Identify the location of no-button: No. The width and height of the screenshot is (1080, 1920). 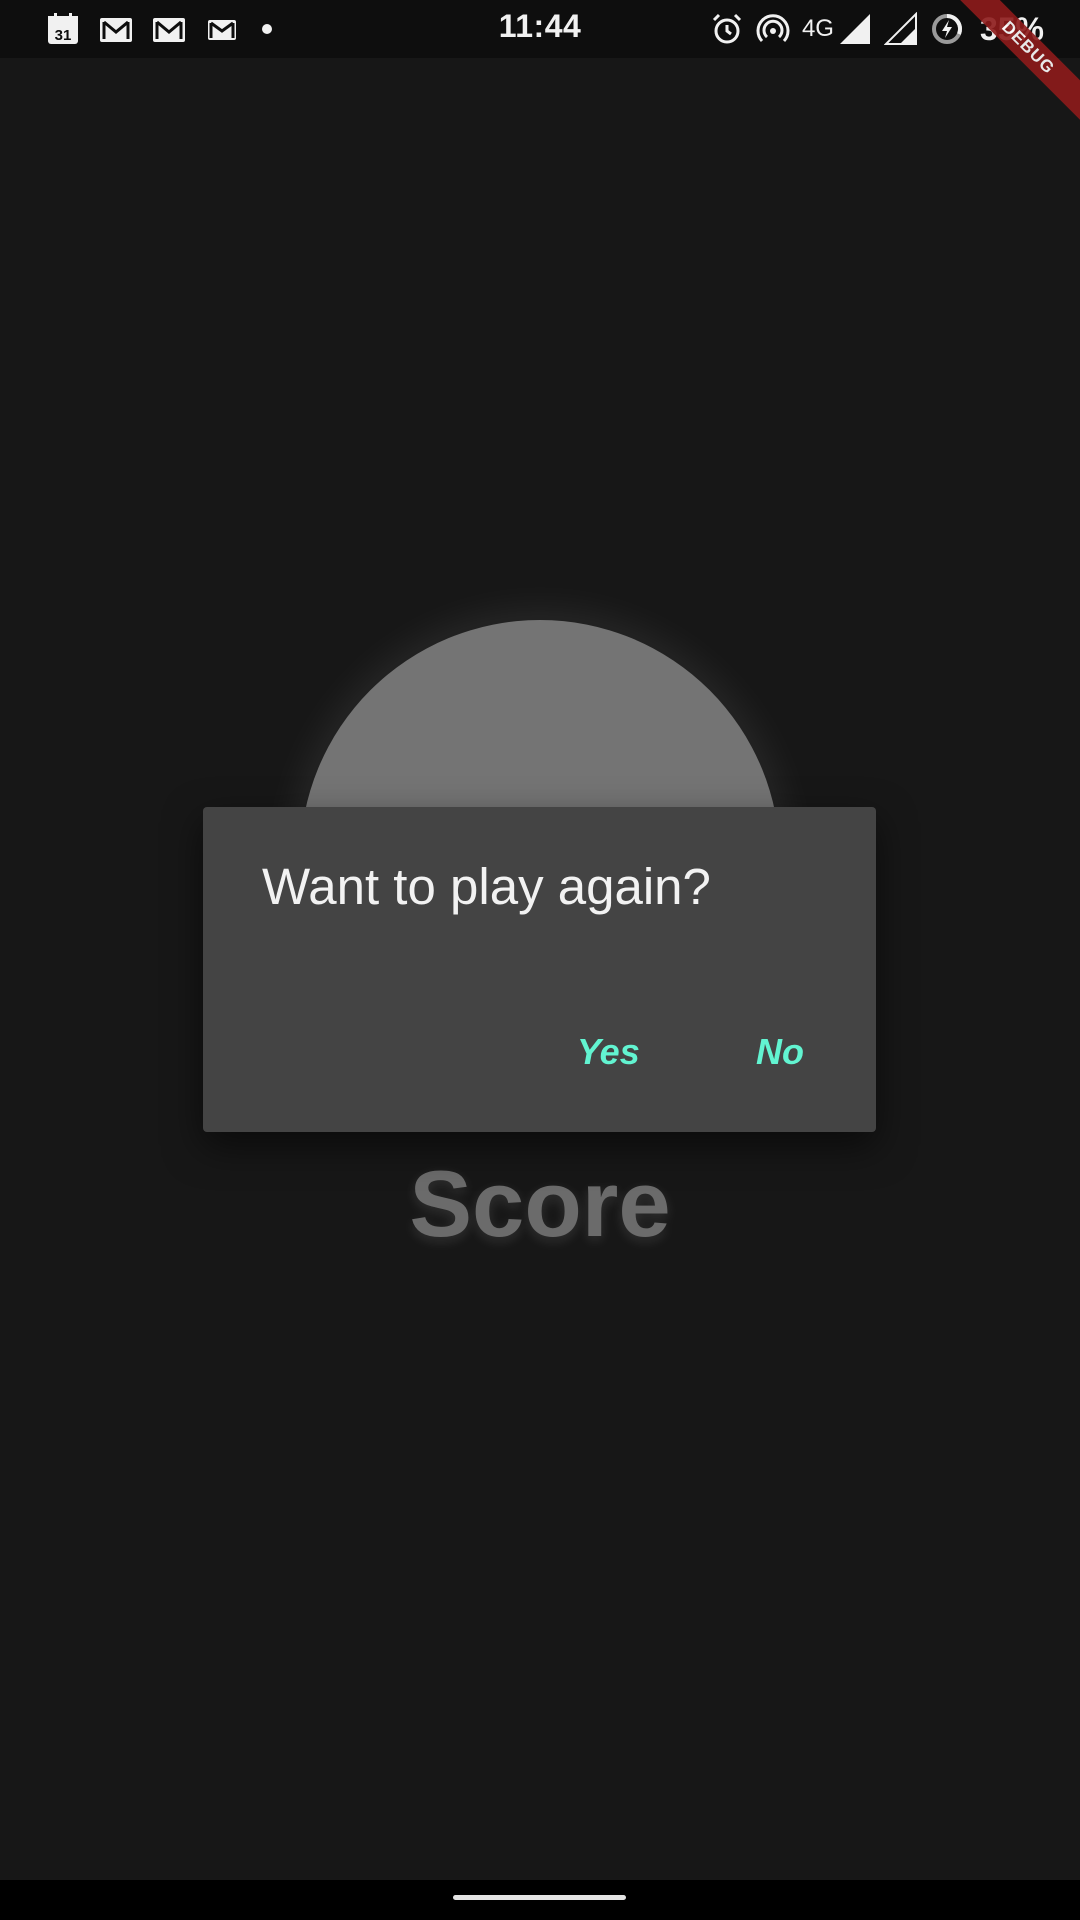
(780, 1052).